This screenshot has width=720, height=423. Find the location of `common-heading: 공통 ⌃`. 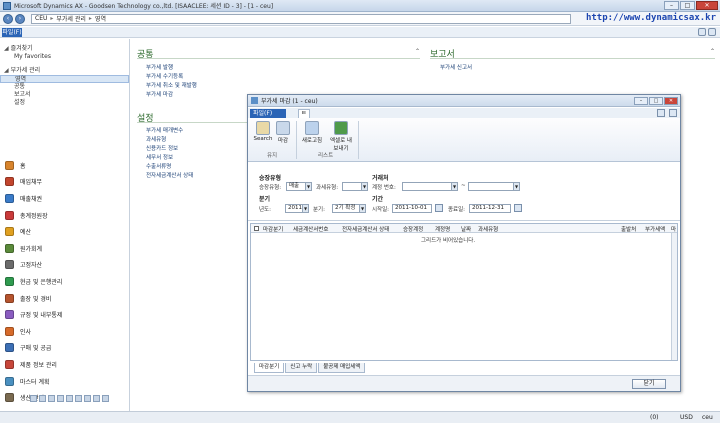

common-heading: 공통 ⌃ is located at coordinates (278, 54).